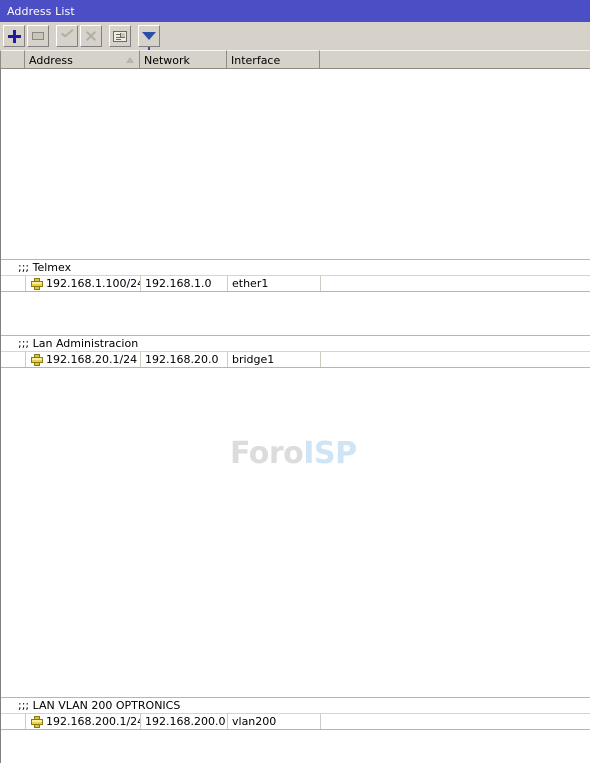 The height and width of the screenshot is (763, 590). What do you see at coordinates (12, 59) in the screenshot?
I see `column-header-flags` at bounding box center [12, 59].